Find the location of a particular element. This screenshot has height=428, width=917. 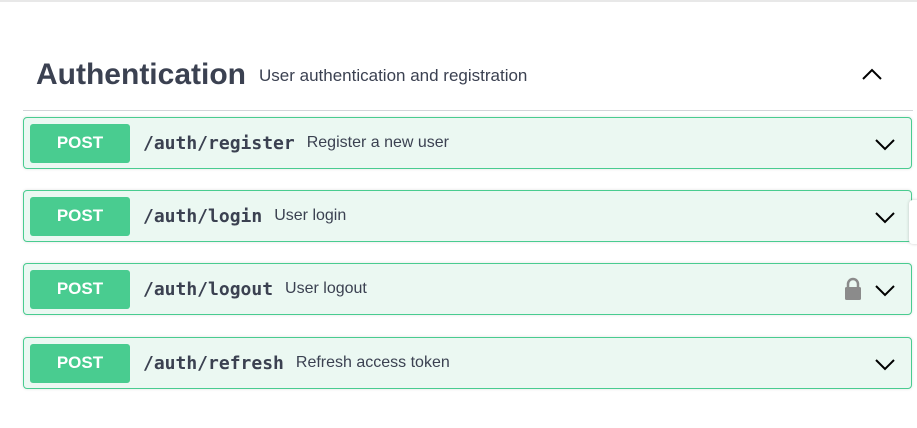

operation-summary: Refresh access token is located at coordinates (372, 362).